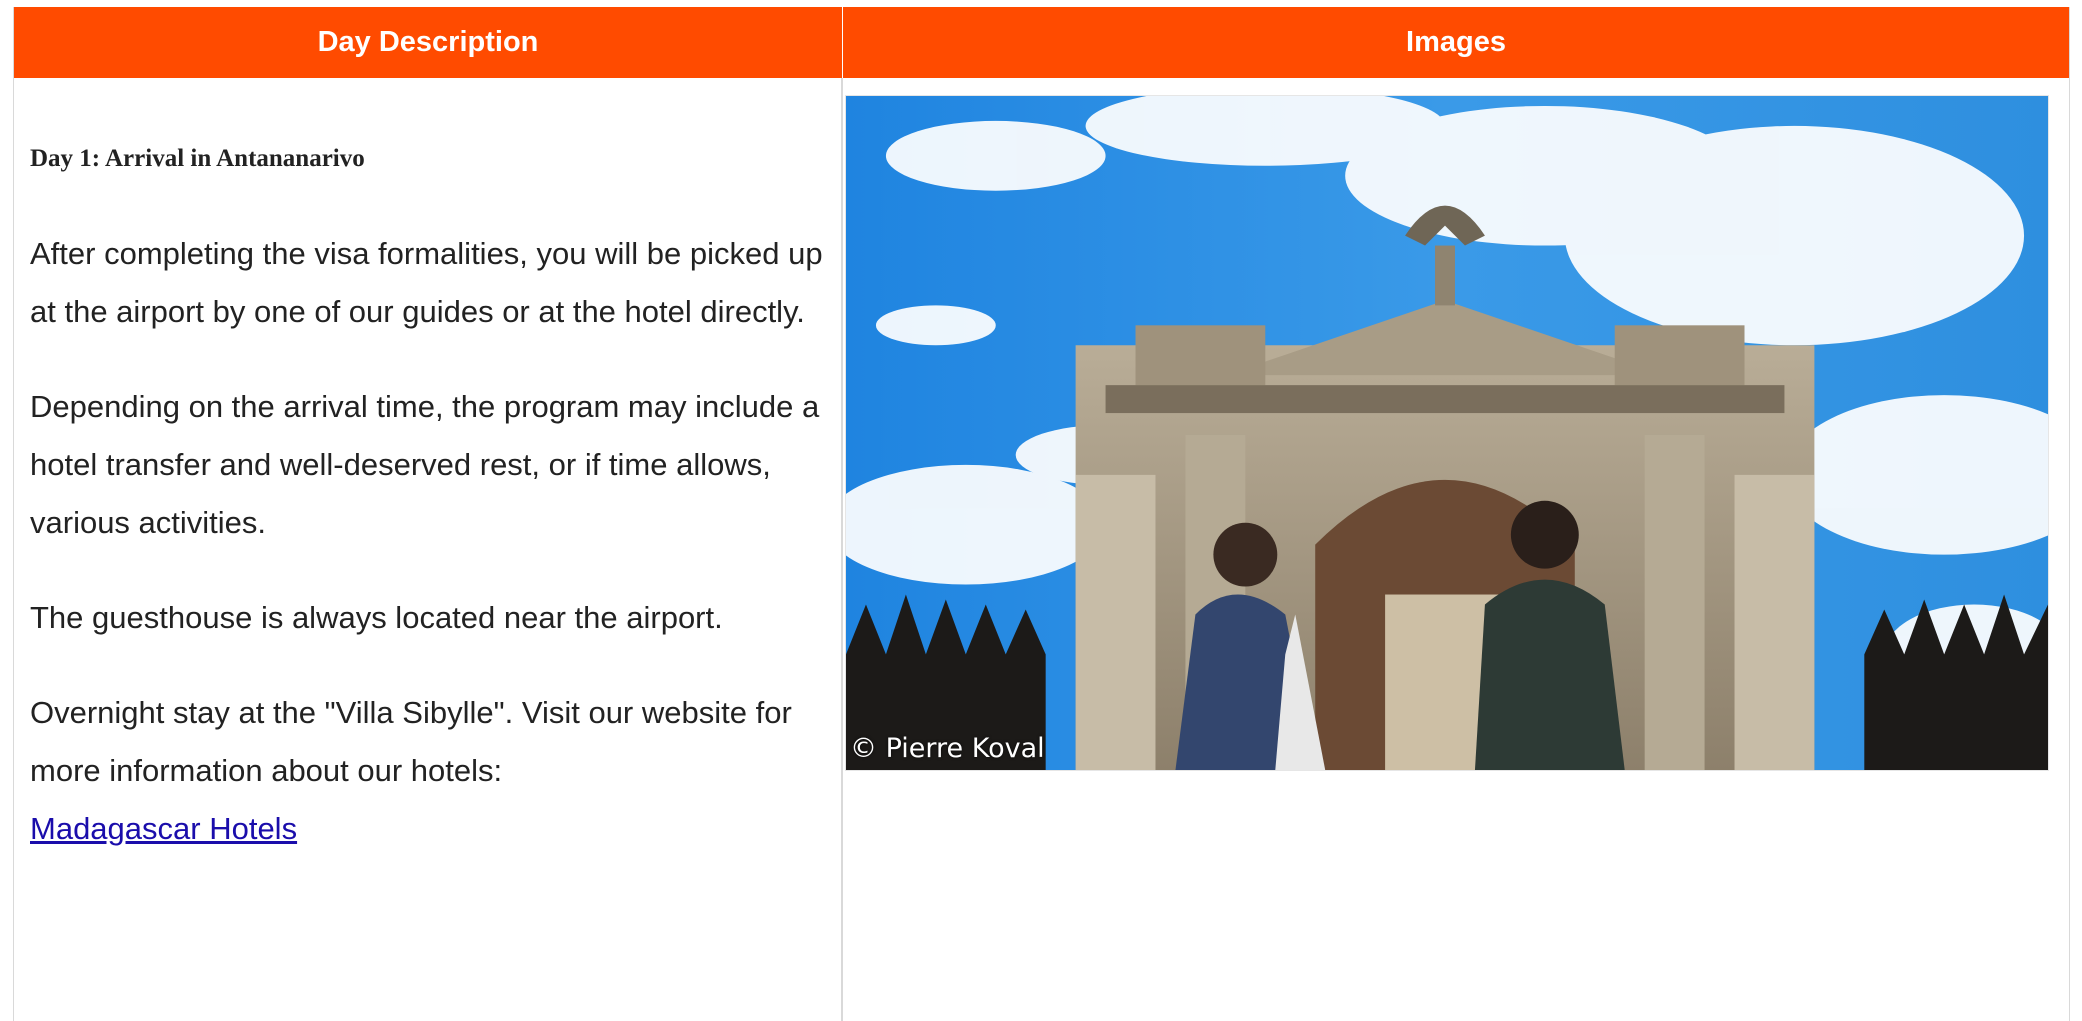 The height and width of the screenshot is (1021, 2082). I want to click on table-header-row: Day Description Images, so click(1041, 42).